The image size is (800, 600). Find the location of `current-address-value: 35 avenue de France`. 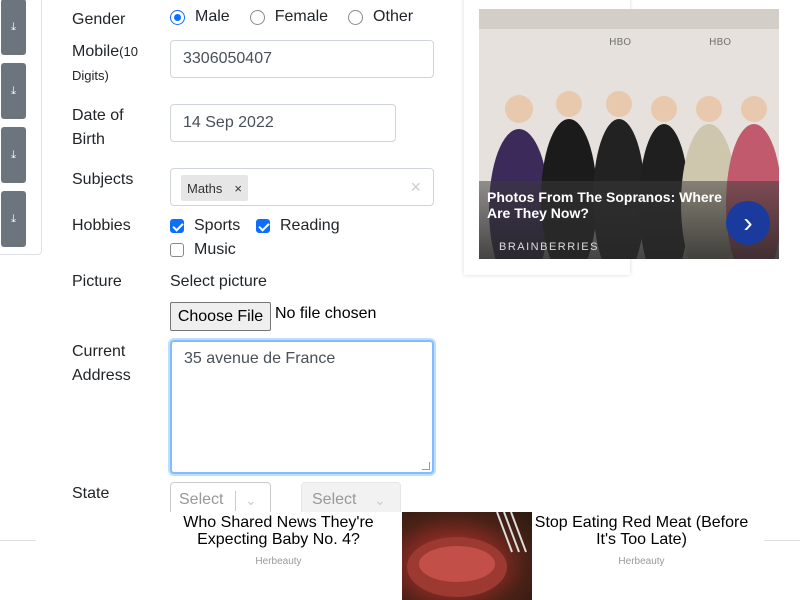

current-address-value: 35 avenue de France is located at coordinates (260, 358).